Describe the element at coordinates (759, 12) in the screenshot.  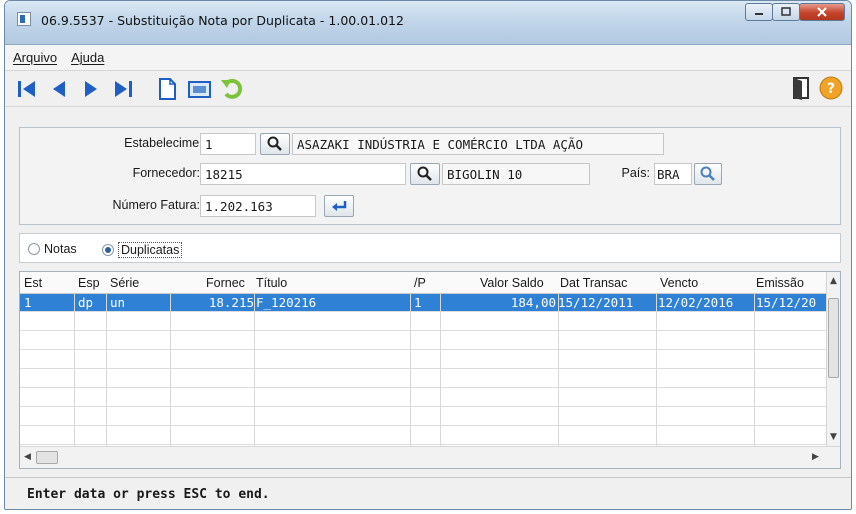
I see `minimize-button` at that location.